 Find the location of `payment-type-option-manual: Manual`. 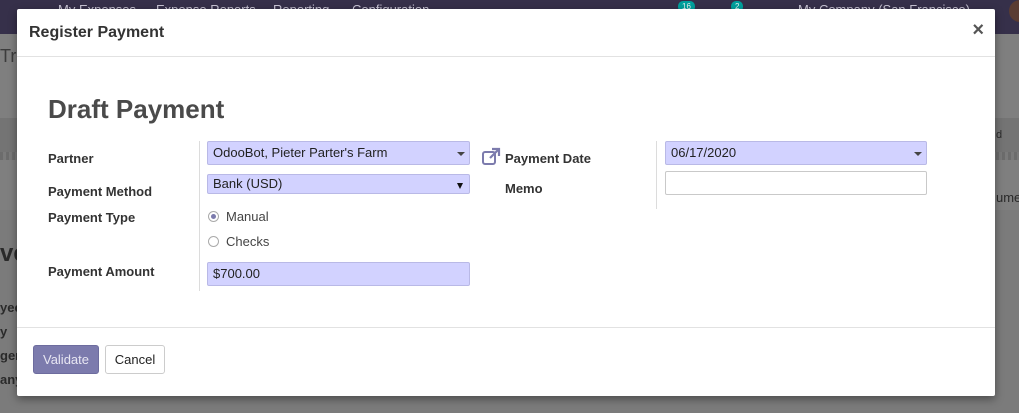

payment-type-option-manual: Manual is located at coordinates (238, 217).